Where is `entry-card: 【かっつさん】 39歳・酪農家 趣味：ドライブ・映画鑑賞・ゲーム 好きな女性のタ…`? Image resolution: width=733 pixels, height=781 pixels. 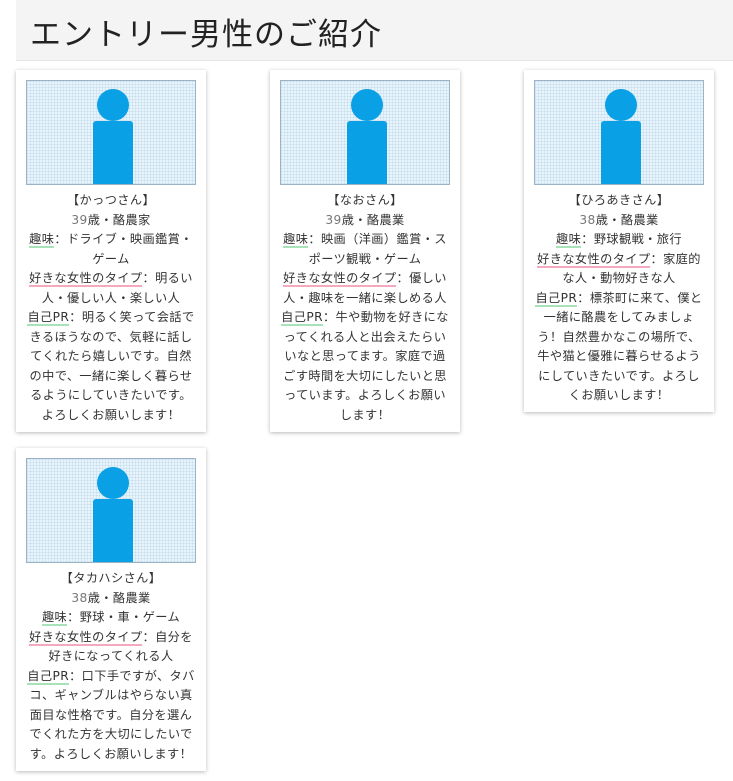 entry-card: 【かっつさん】 39歳・酪農家 趣味：ドライブ・映画鑑賞・ゲーム 好きな女性のタ… is located at coordinates (111, 251).